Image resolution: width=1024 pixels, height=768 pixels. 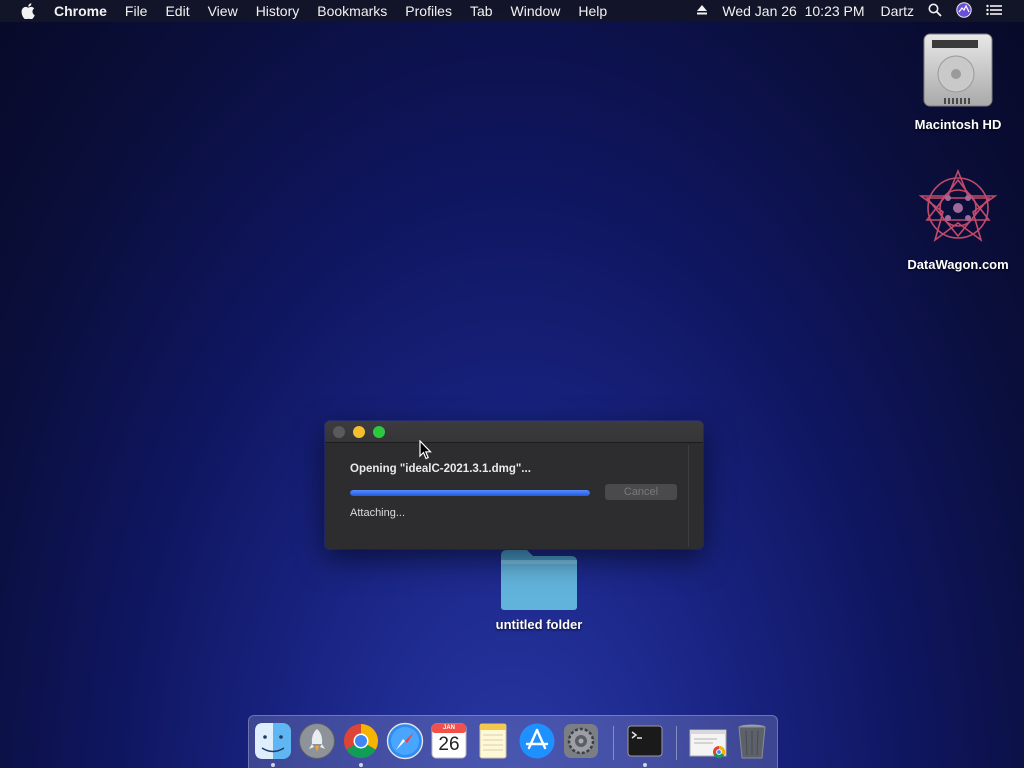 I want to click on app-store-icon, so click(x=537, y=743).